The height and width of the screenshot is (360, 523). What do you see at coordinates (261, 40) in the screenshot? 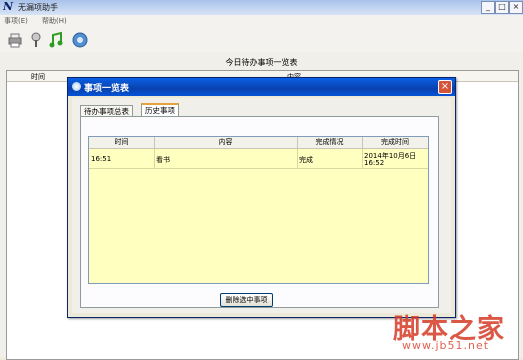
I see `toolbar` at bounding box center [261, 40].